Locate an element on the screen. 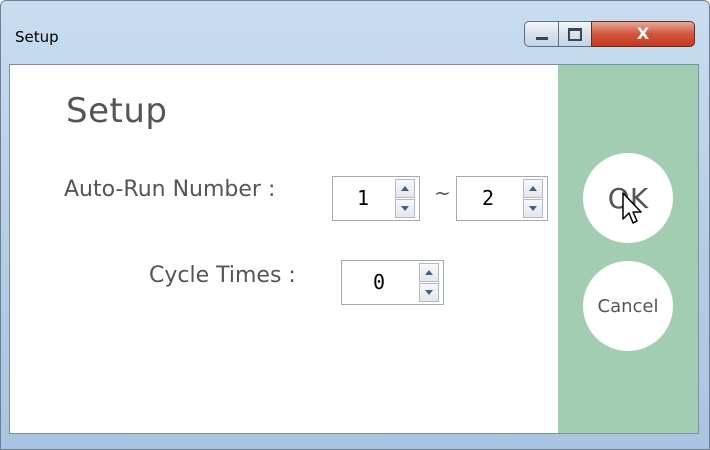 The height and width of the screenshot is (450, 710). auto-run-to-increment-button is located at coordinates (533, 188).